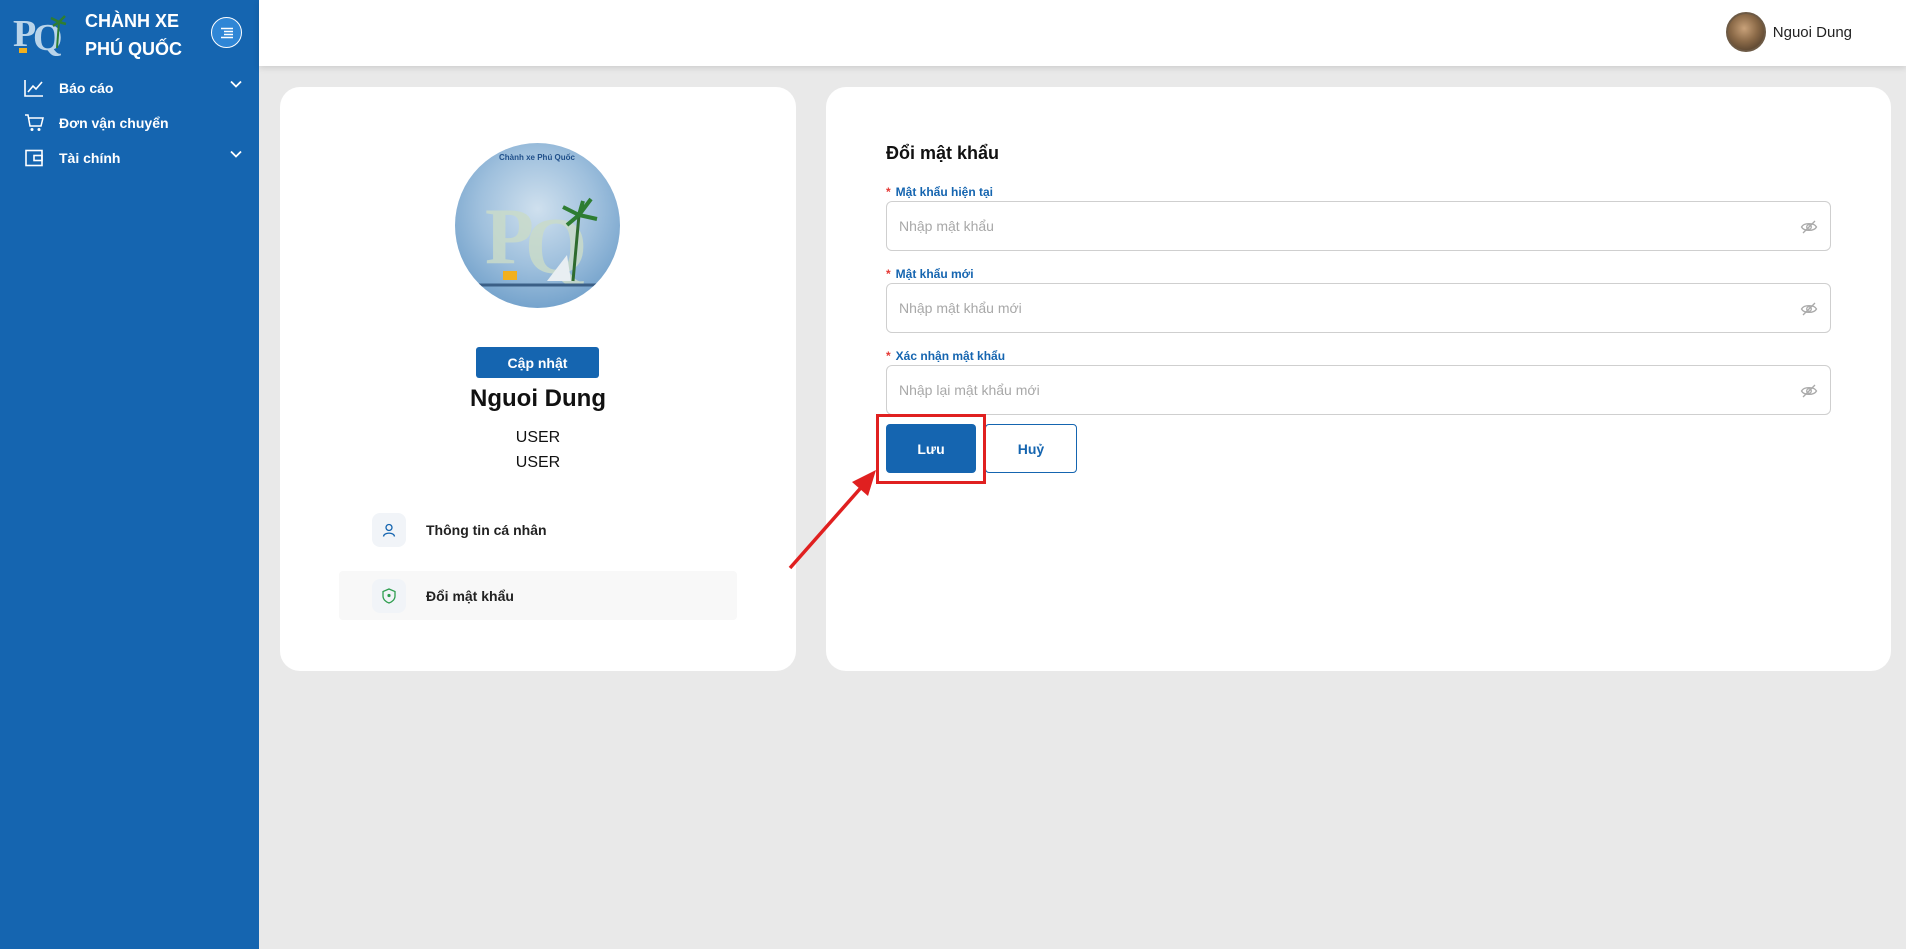 The height and width of the screenshot is (949, 1906). I want to click on new-password-label: * Mật khẩu mới, so click(930, 274).